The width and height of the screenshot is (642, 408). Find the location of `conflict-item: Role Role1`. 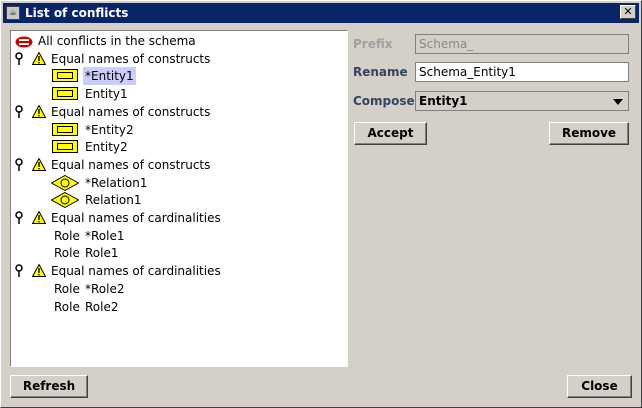

conflict-item: Role Role1 is located at coordinates (179, 253).